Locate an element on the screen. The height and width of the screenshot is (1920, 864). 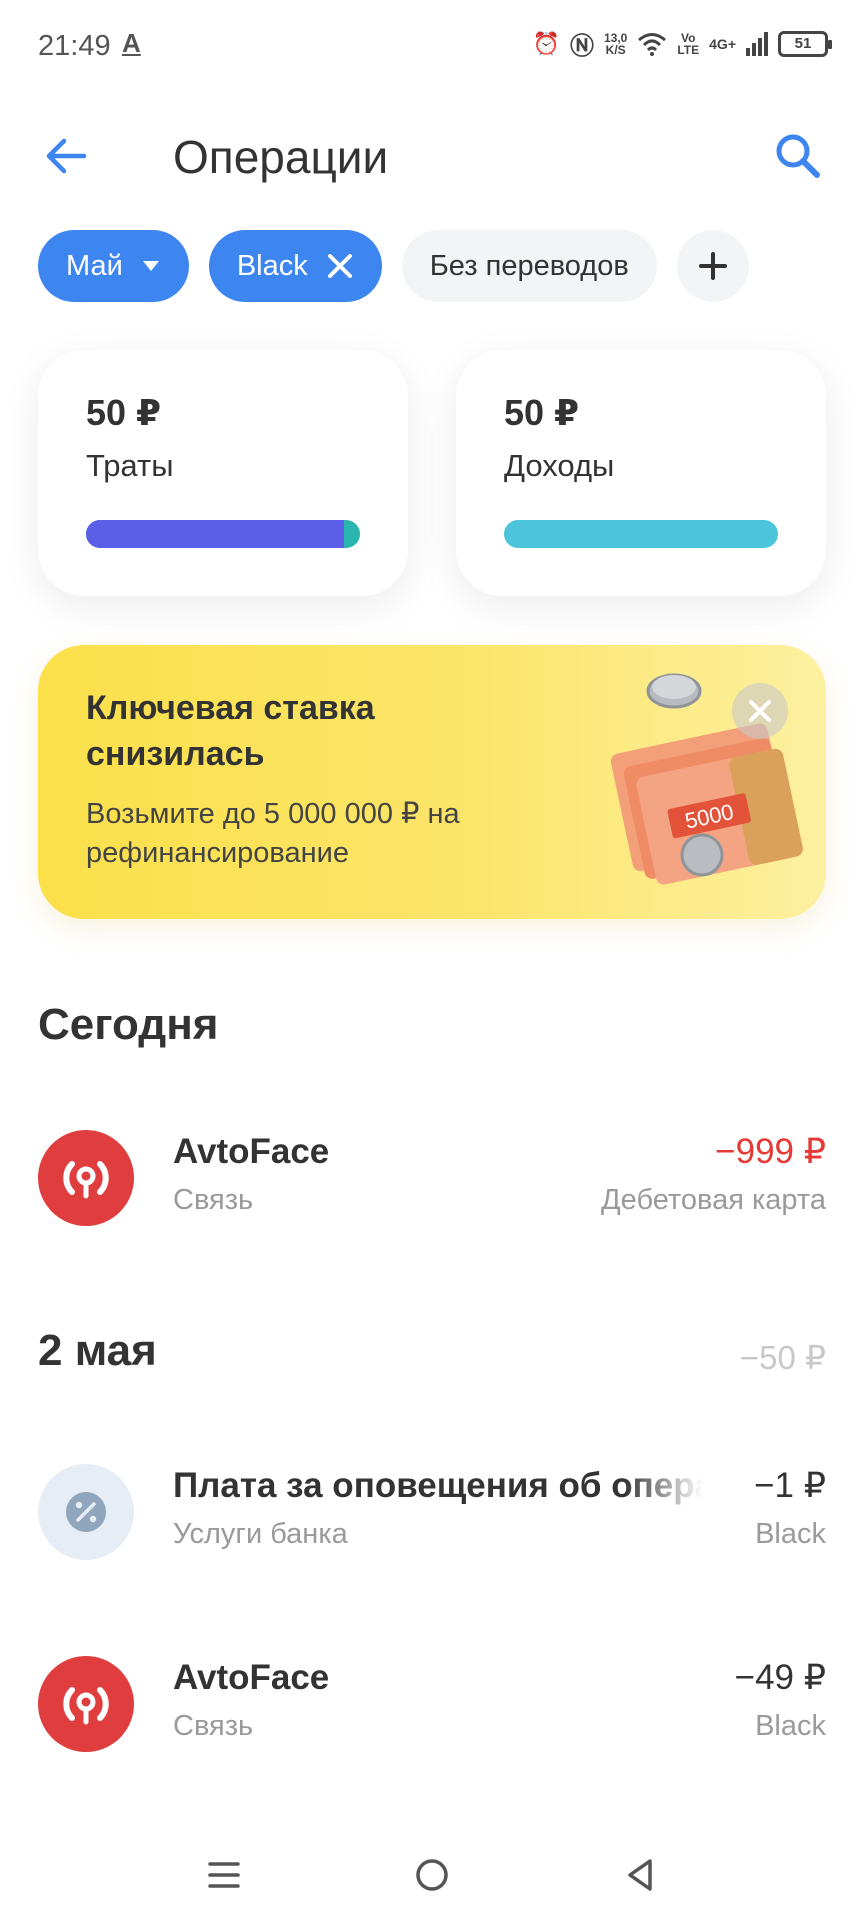
card-filter-chip: Black is located at coordinates (295, 266).